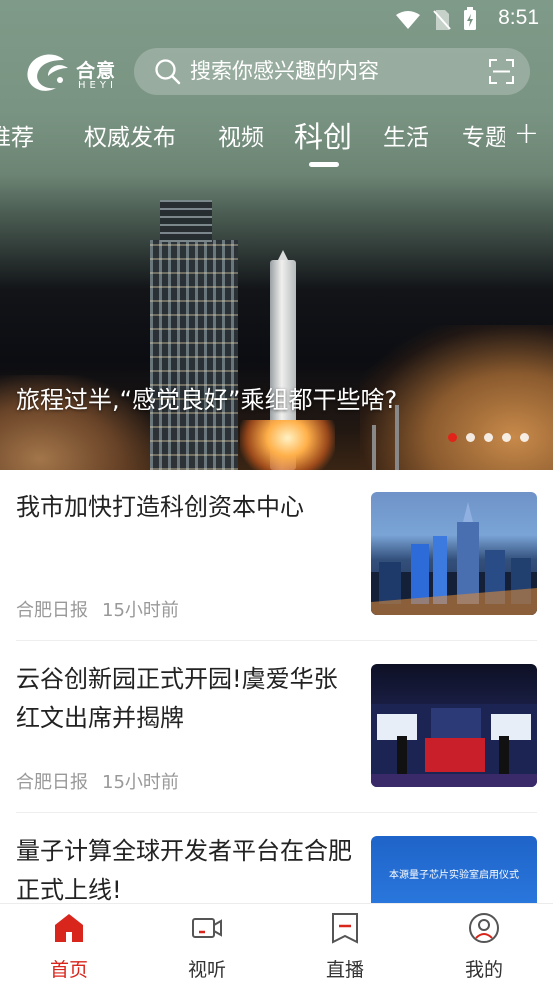 Image resolution: width=553 pixels, height=983 pixels. What do you see at coordinates (207, 943) in the screenshot?
I see `nav-video: 视听` at bounding box center [207, 943].